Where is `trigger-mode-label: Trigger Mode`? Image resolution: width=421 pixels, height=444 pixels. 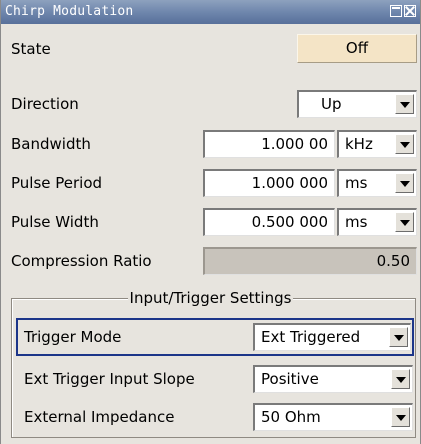 trigger-mode-label: Trigger Mode is located at coordinates (73, 337).